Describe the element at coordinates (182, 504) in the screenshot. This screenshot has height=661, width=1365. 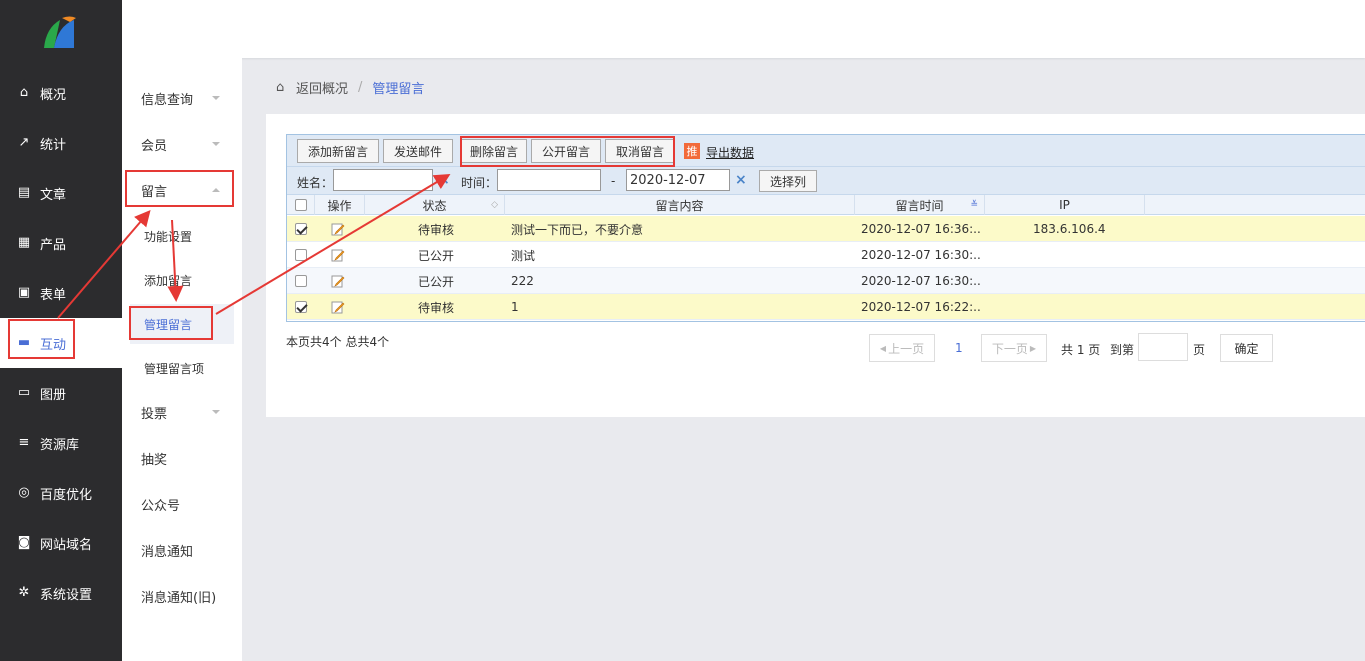
I see `subnav-item-wechat: 公众号` at that location.